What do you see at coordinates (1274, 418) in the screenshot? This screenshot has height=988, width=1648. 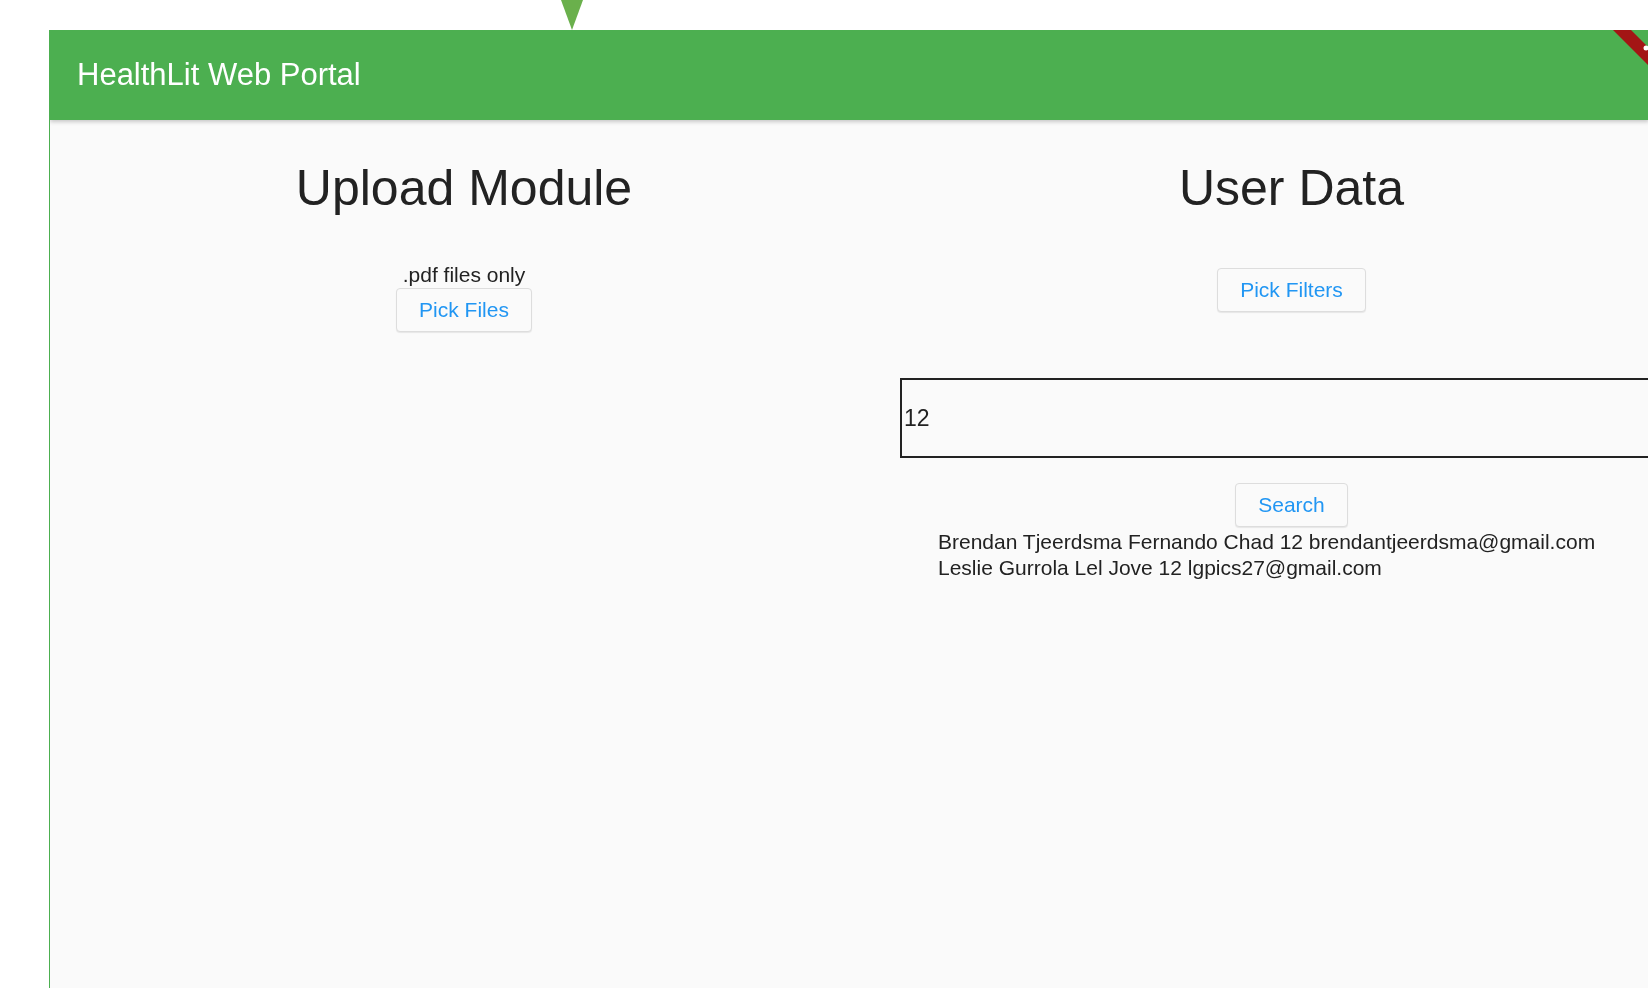 I see `search-field: 12` at bounding box center [1274, 418].